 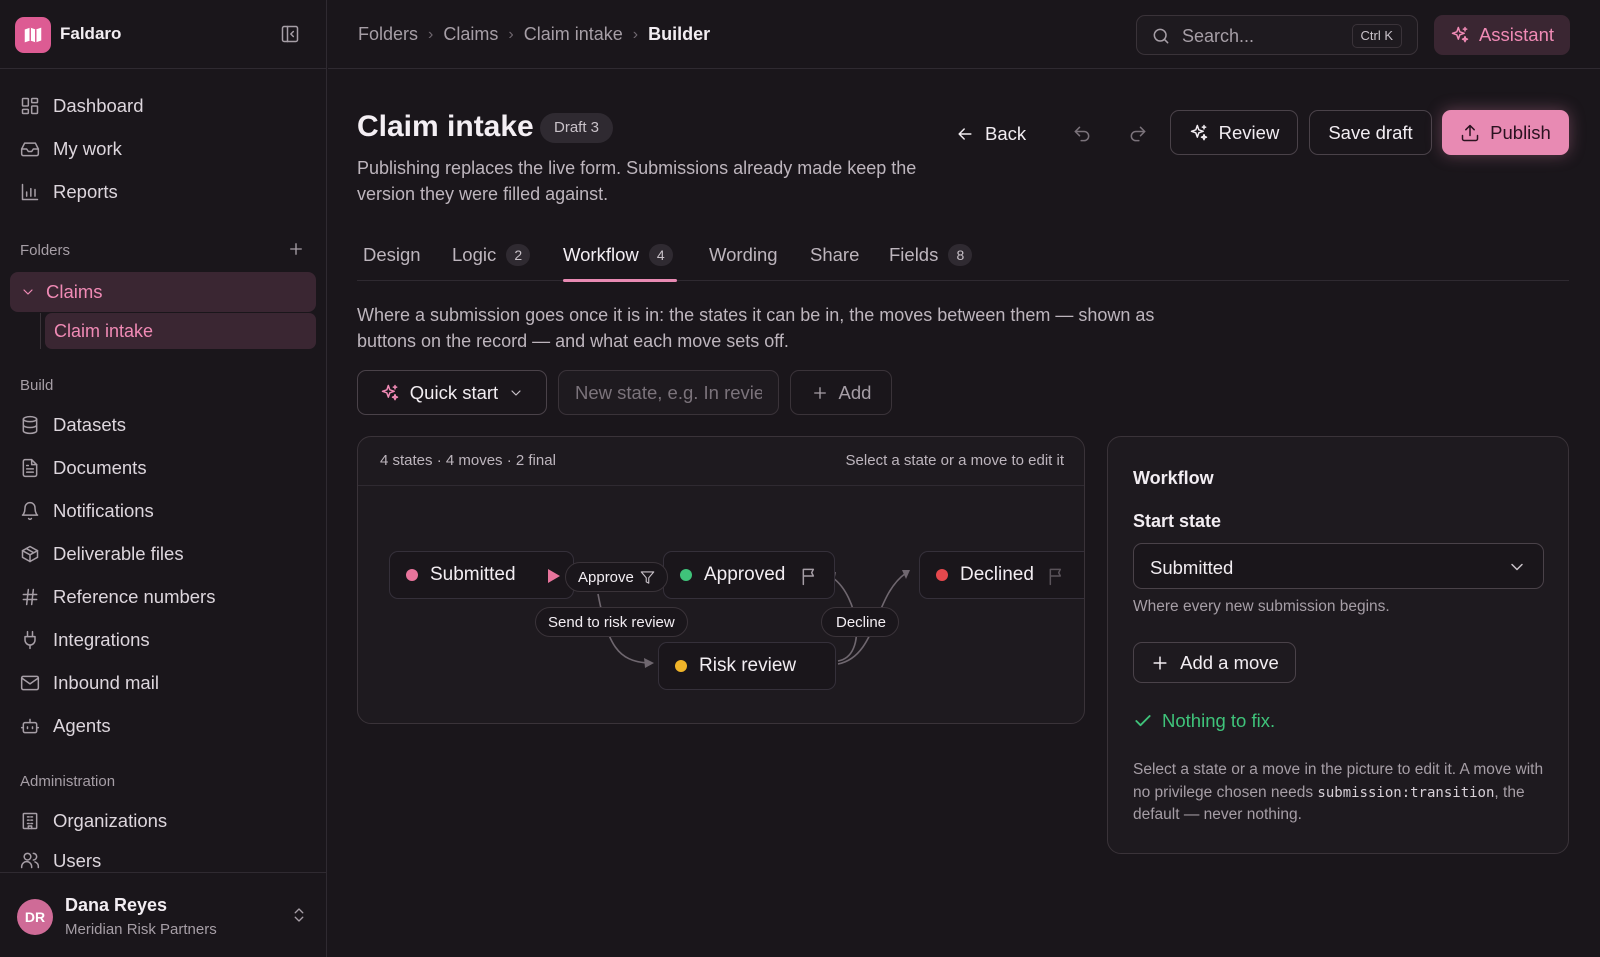 What do you see at coordinates (1219, 720) in the screenshot?
I see `validation-status-text: Nothing to fix.` at bounding box center [1219, 720].